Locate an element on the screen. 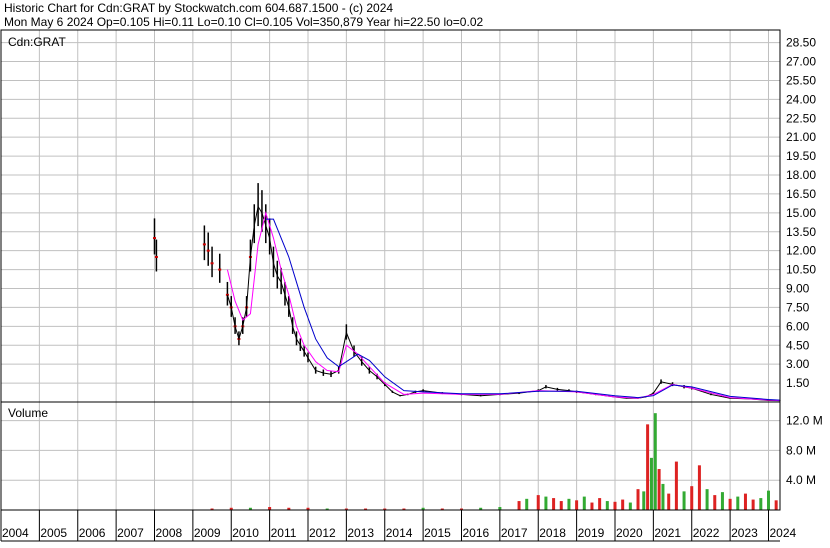 The image size is (830, 548). price-tick-label: 22.50 is located at coordinates (801, 118).